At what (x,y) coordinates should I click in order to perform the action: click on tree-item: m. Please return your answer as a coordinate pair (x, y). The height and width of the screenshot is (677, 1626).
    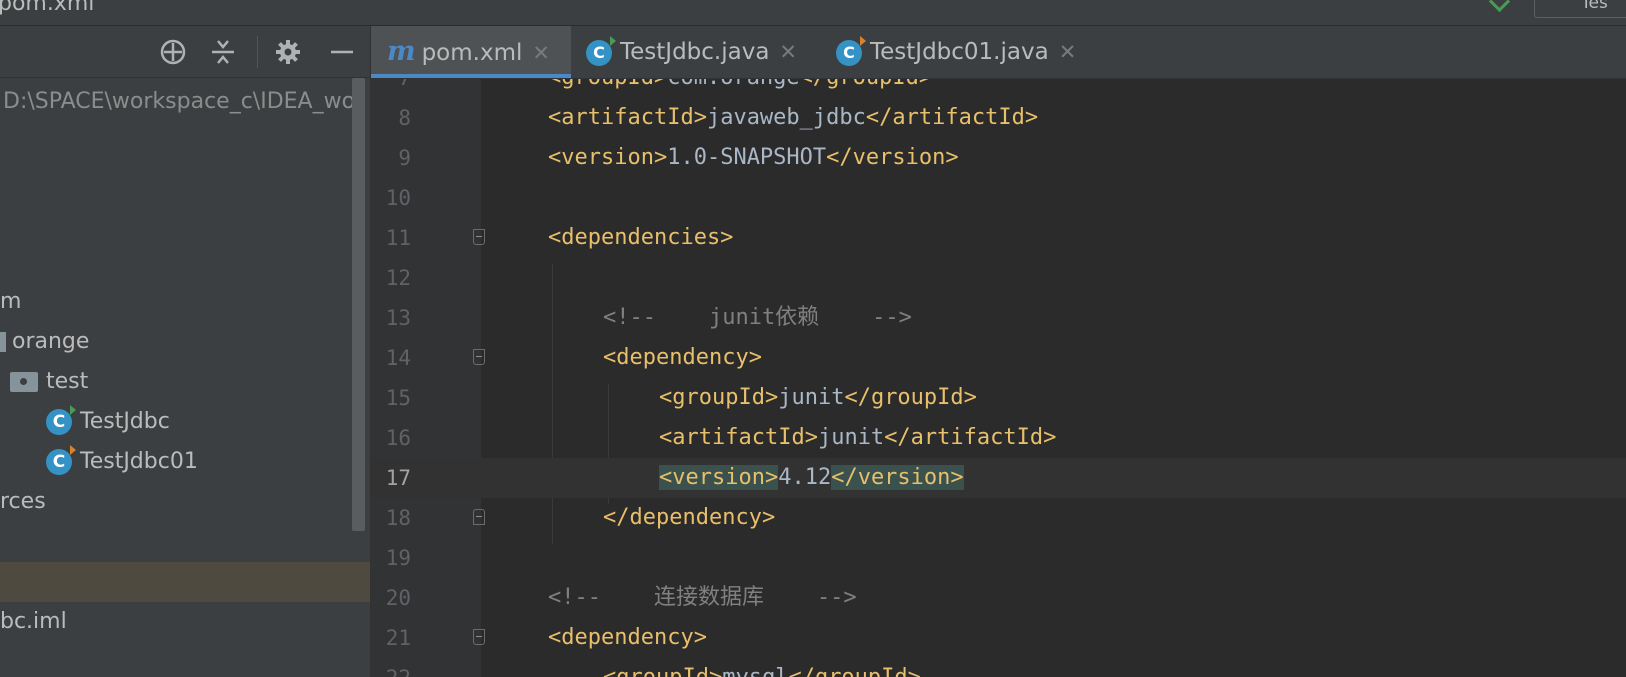
    Looking at the image, I should click on (10, 302).